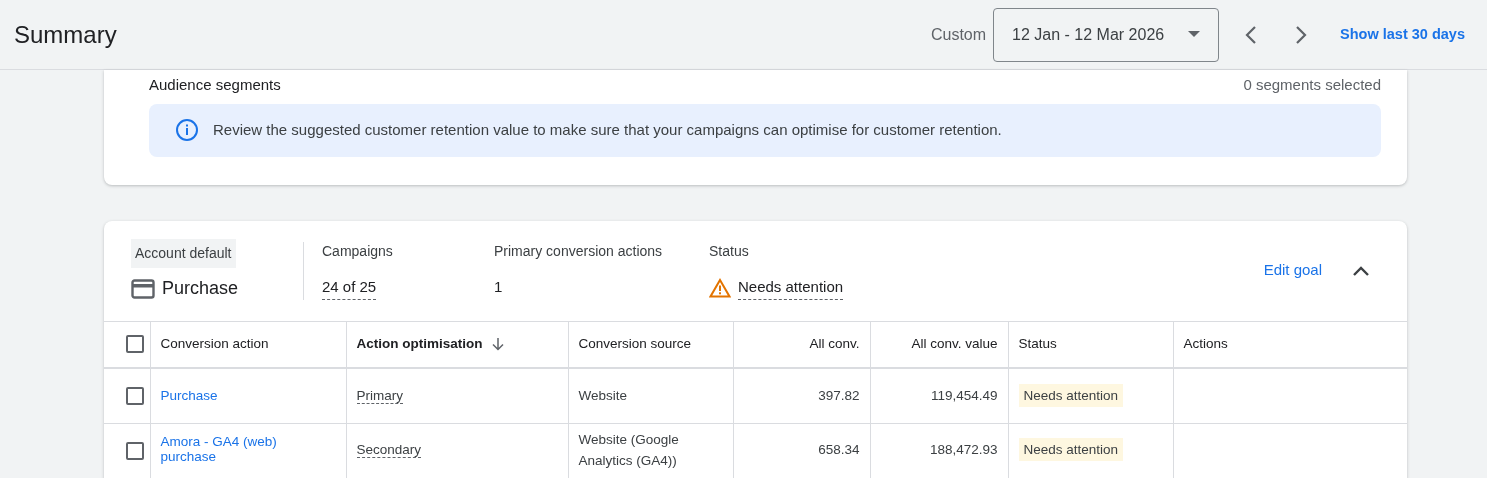  What do you see at coordinates (1312, 84) in the screenshot?
I see `segments-count: 0 segments selected` at bounding box center [1312, 84].